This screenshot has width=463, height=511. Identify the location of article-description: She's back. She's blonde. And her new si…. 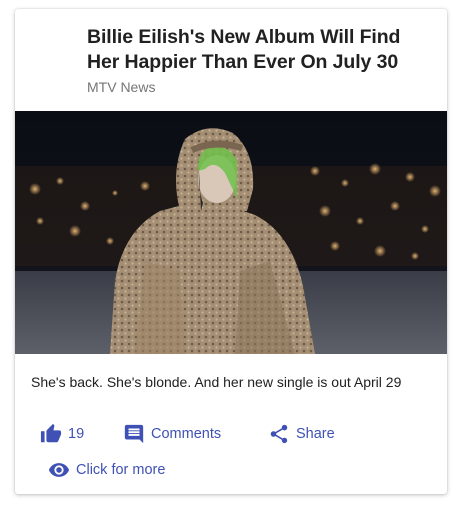
(216, 382).